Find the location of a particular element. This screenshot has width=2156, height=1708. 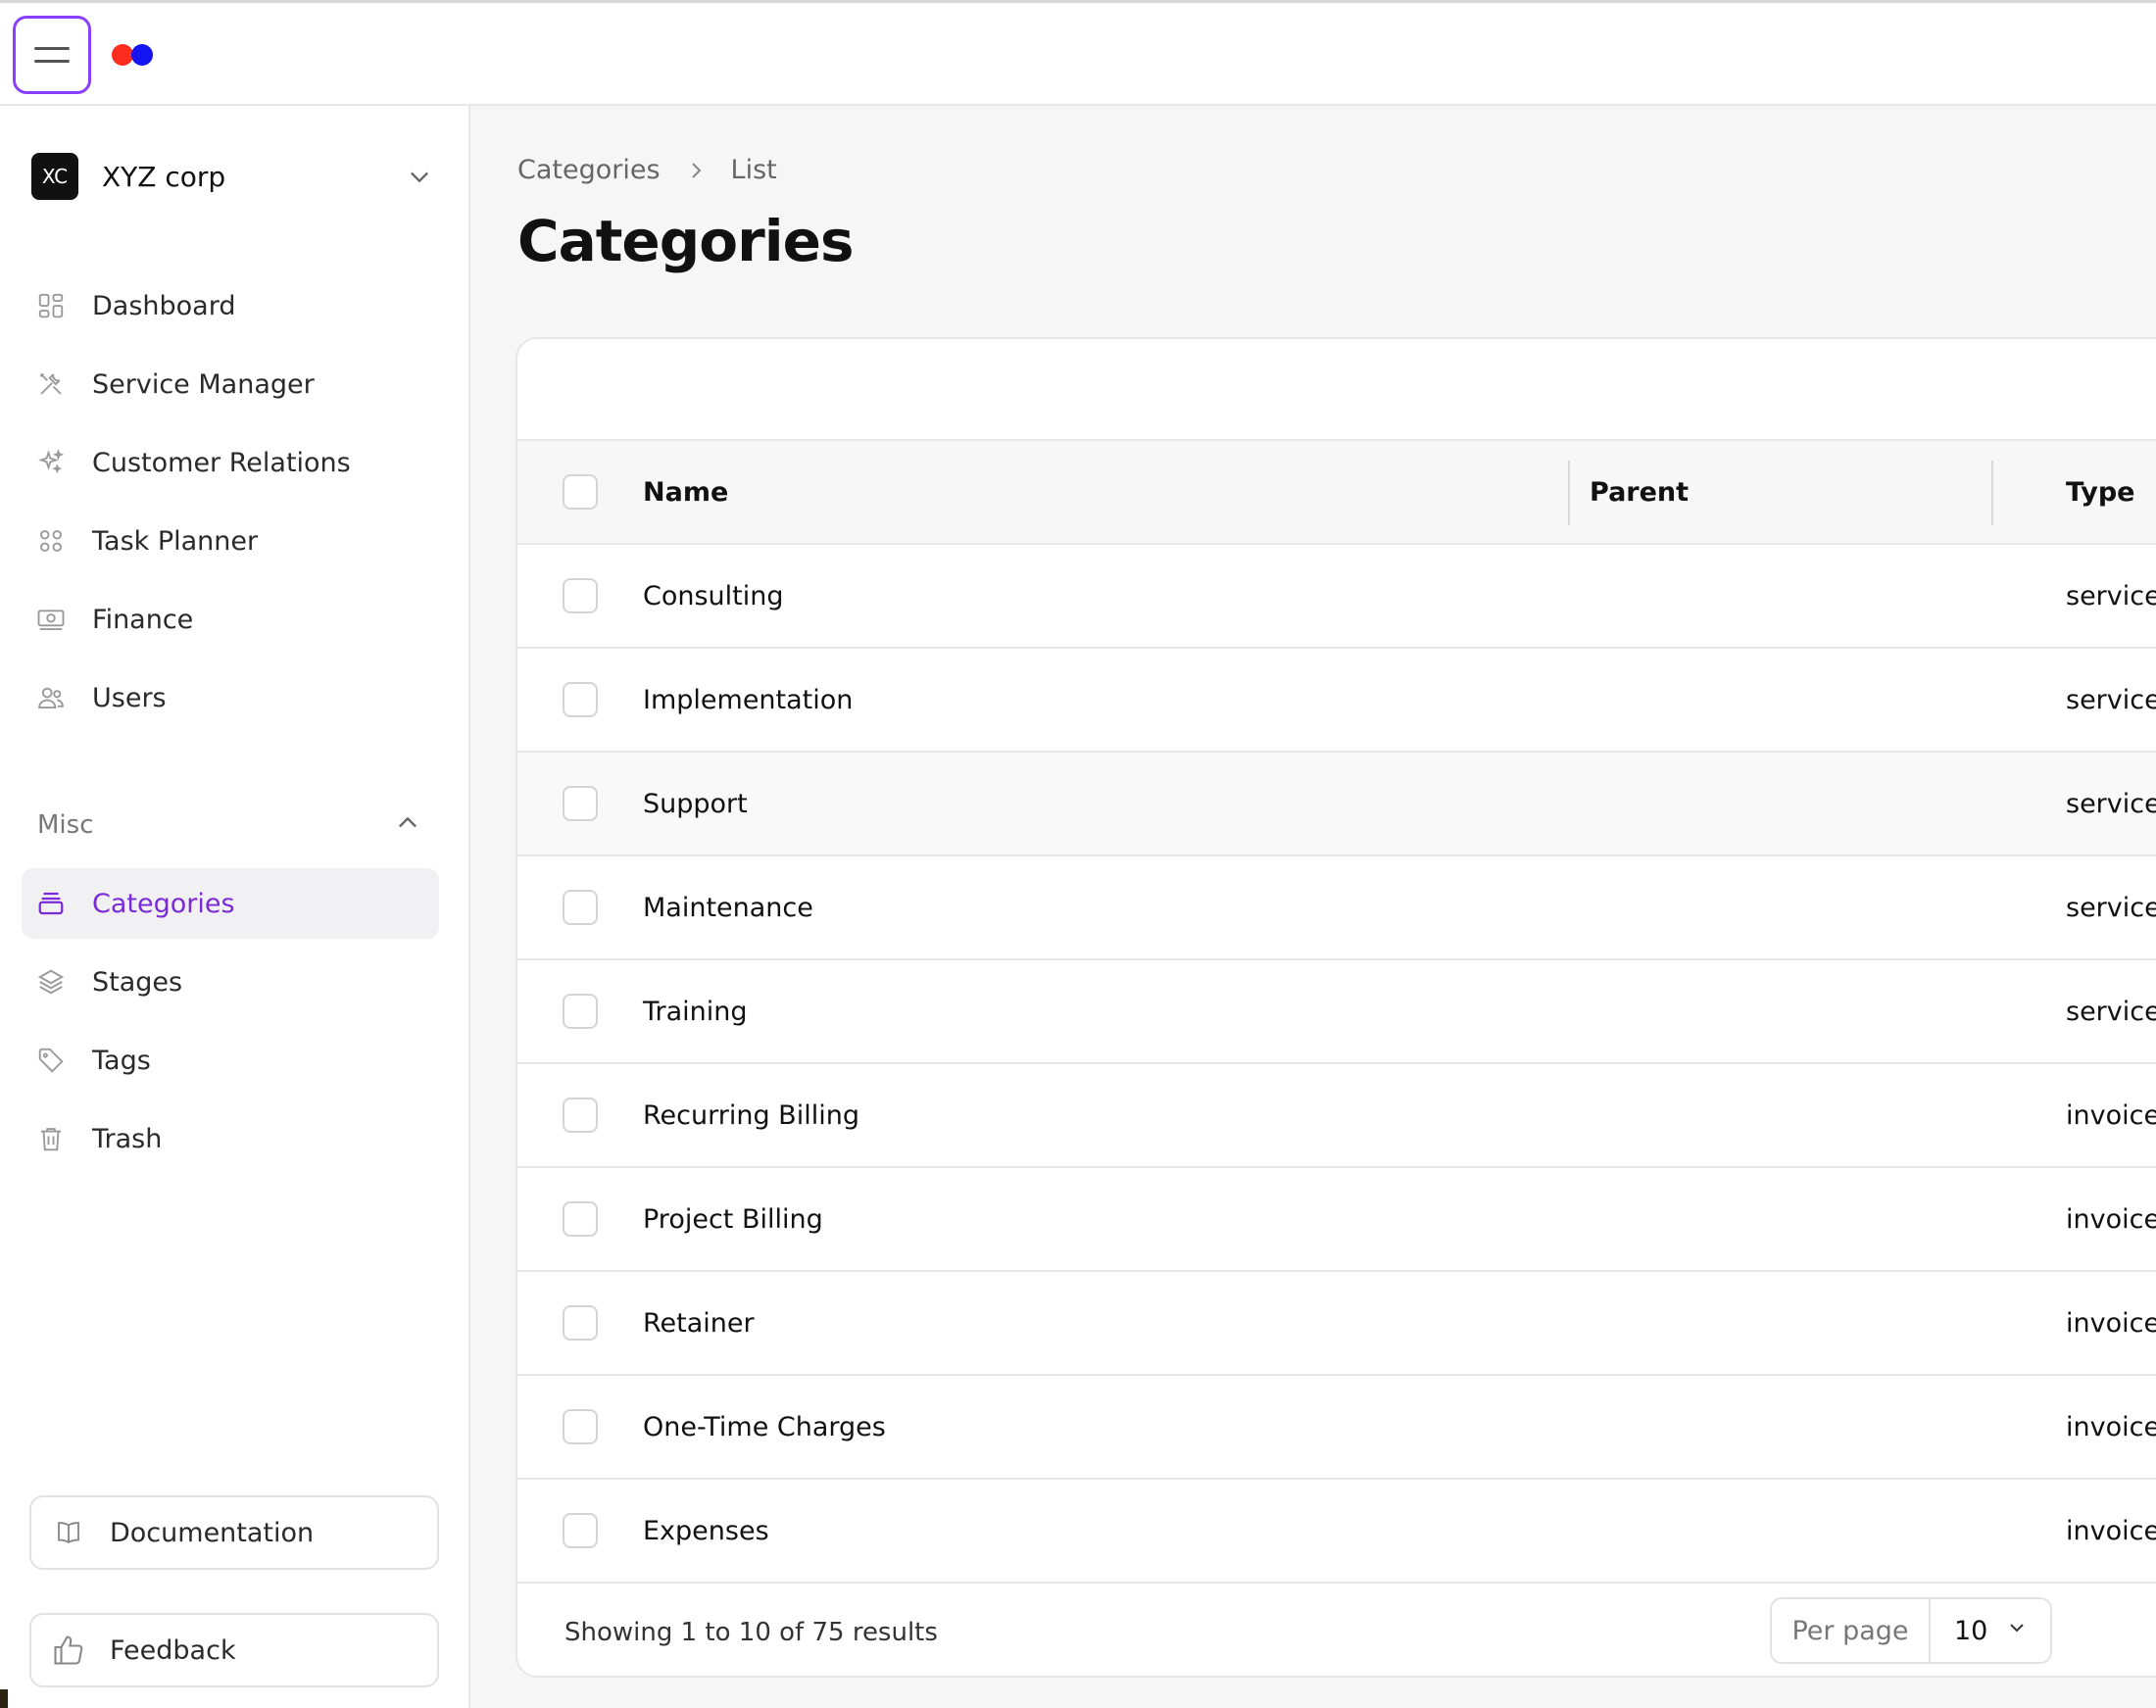

logo-red-dot is located at coordinates (122, 55).